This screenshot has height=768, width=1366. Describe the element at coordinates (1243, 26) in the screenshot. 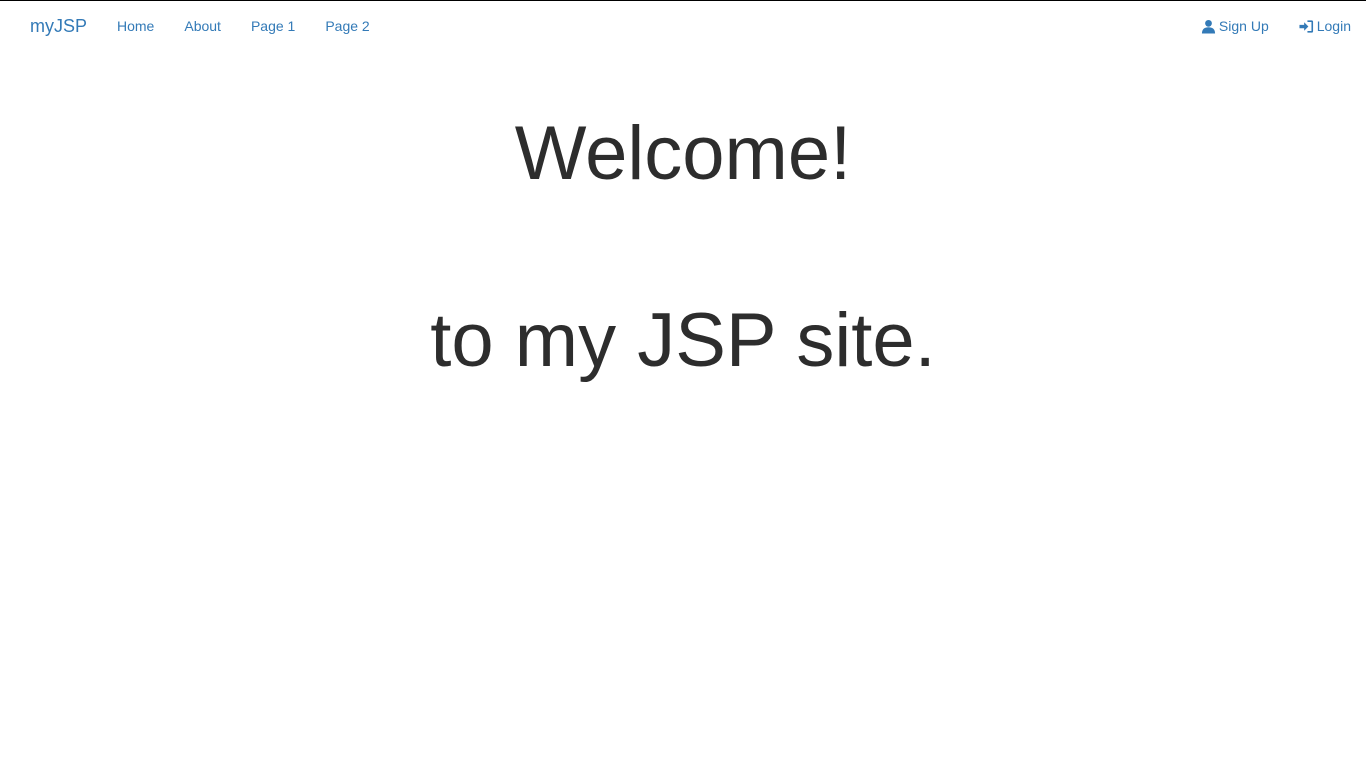

I see `sign-up-label: Sign Up` at that location.